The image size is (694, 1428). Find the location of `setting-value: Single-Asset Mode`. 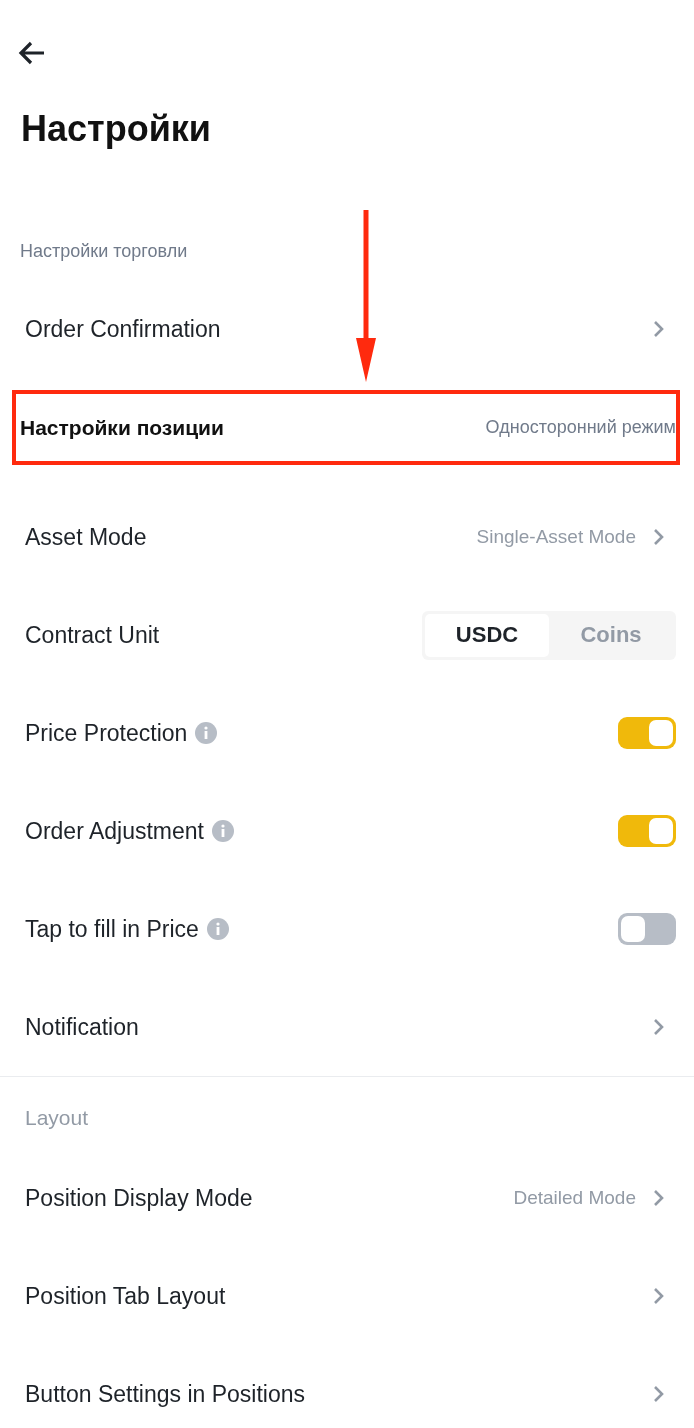

setting-value: Single-Asset Mode is located at coordinates (556, 537).